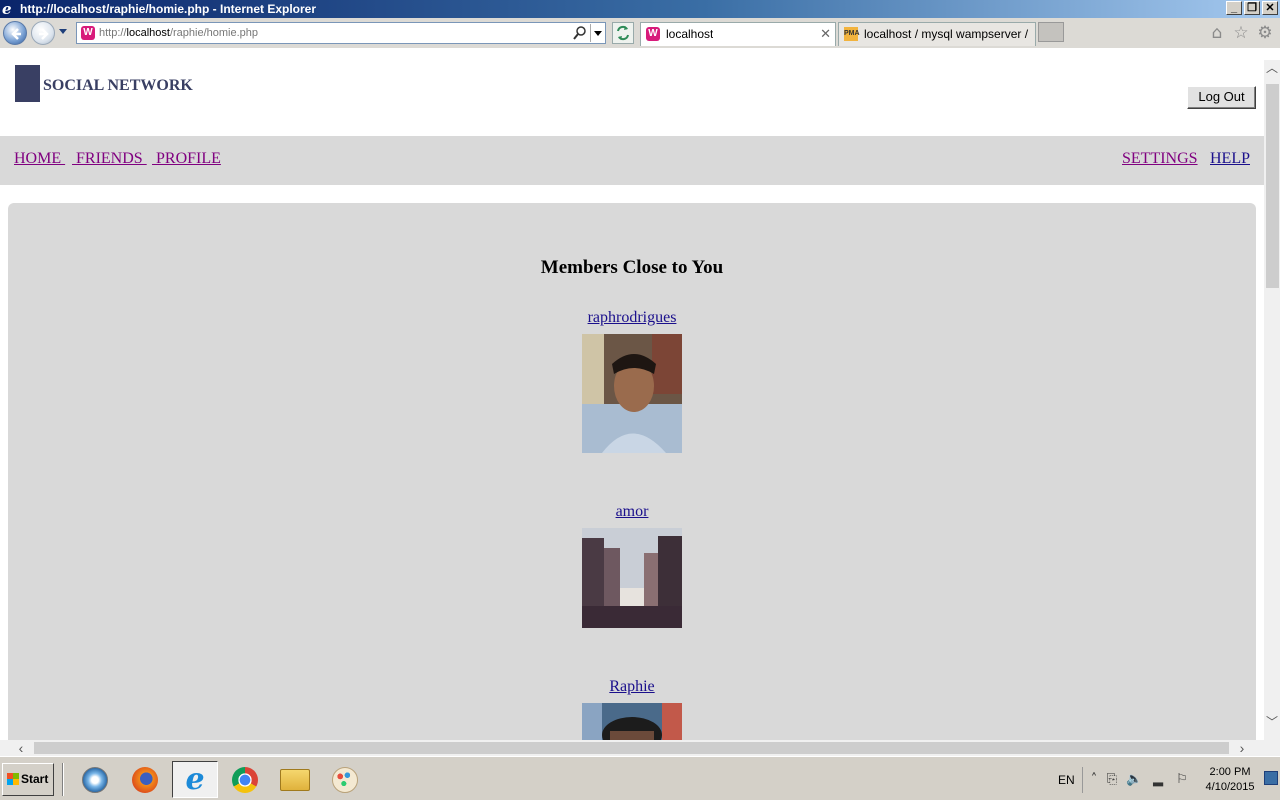  What do you see at coordinates (1272, 400) in the screenshot?
I see `vertical-scrollbar: ︿ ﹀` at bounding box center [1272, 400].